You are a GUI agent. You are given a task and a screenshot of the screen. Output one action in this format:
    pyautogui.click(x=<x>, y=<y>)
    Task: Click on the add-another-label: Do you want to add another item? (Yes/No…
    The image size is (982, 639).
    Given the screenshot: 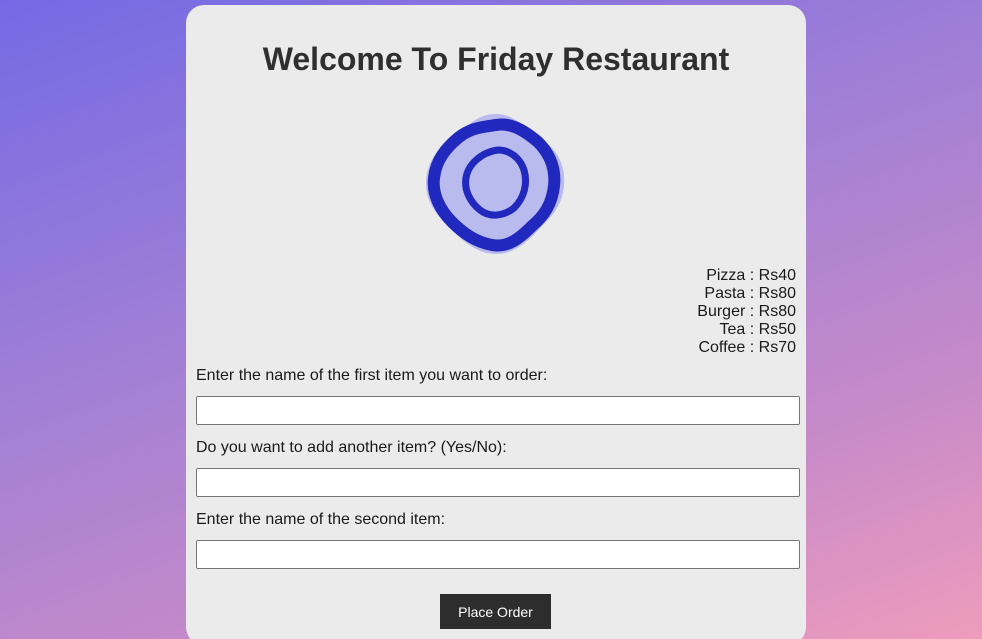 What is the action you would take?
    pyautogui.click(x=351, y=447)
    